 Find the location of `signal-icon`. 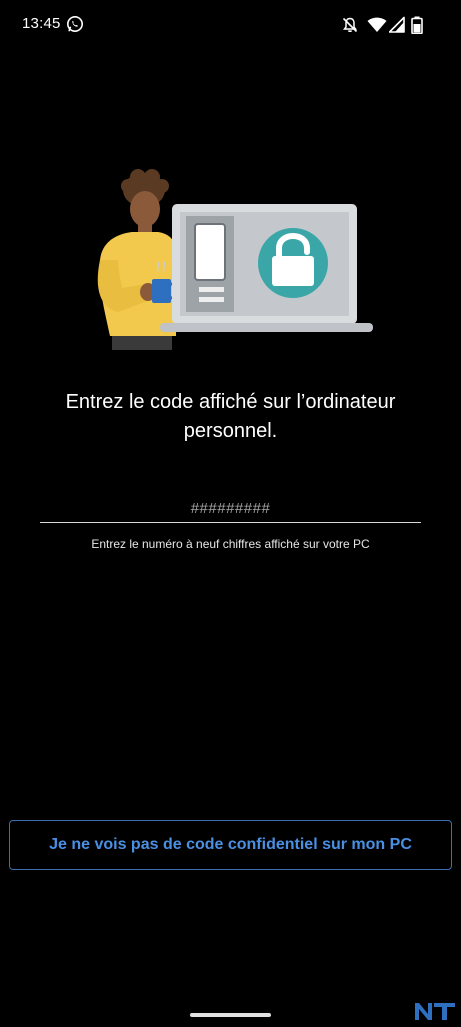

signal-icon is located at coordinates (397, 24).